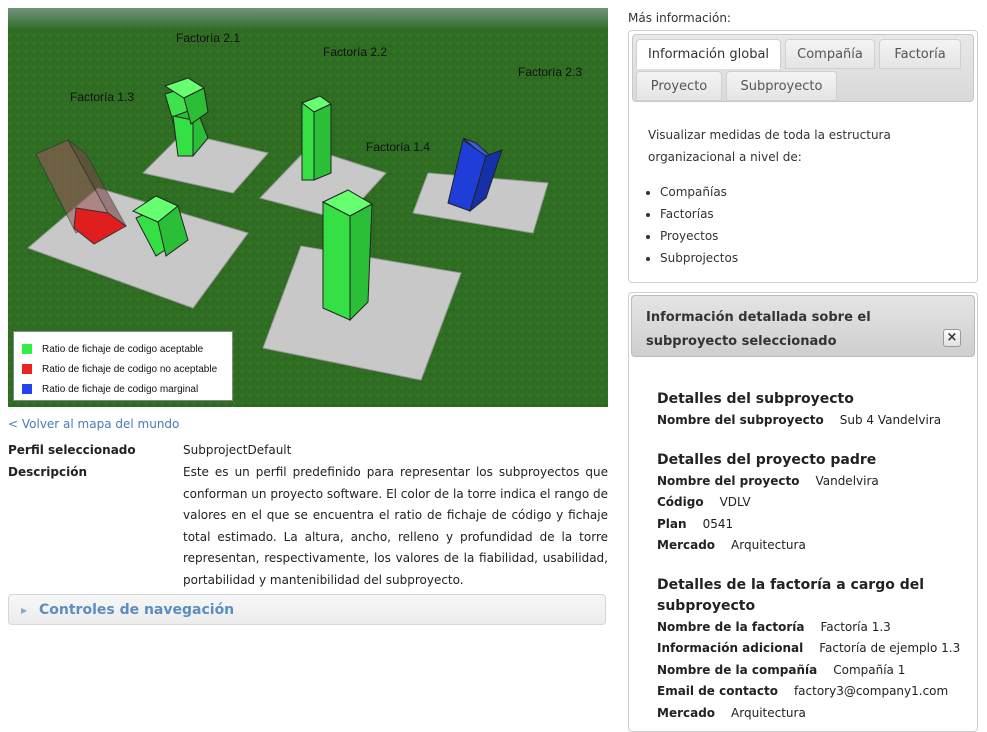 This screenshot has width=987, height=732. What do you see at coordinates (728, 480) in the screenshot?
I see `field-label: Nombre del proyecto` at bounding box center [728, 480].